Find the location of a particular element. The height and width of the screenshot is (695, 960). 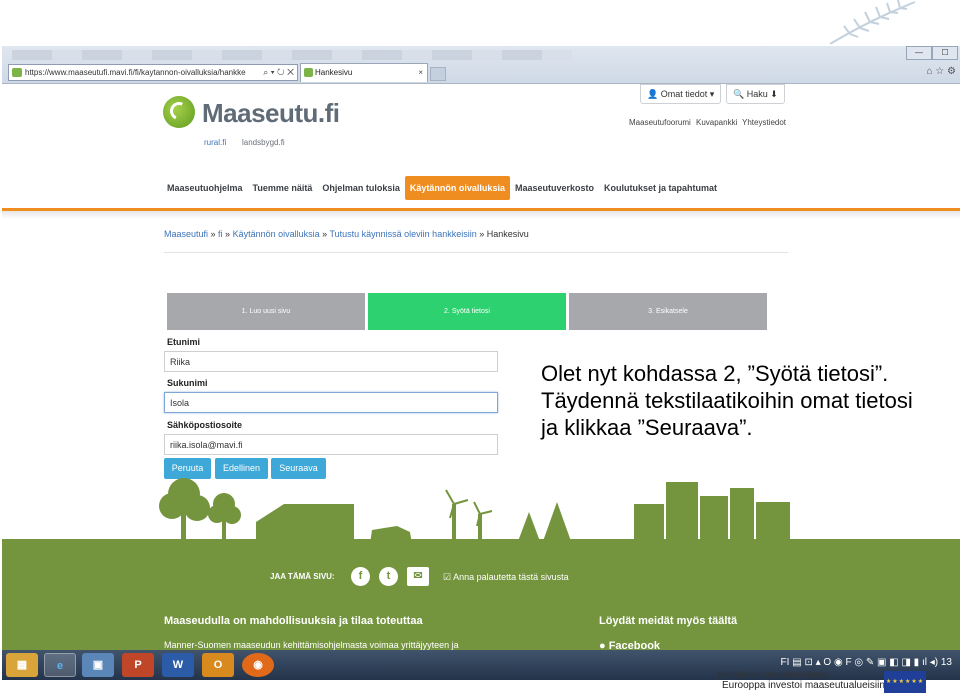

email-input is located at coordinates (331, 444).